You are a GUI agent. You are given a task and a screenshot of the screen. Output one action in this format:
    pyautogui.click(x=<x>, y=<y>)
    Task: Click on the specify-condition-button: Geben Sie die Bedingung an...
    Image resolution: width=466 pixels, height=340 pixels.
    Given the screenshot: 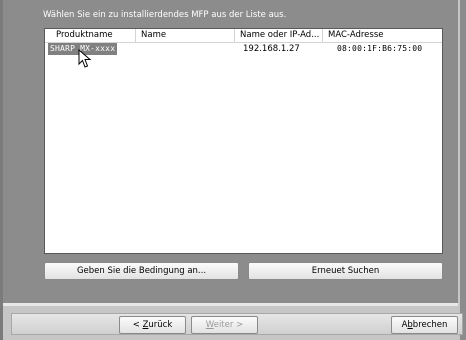 What is the action you would take?
    pyautogui.click(x=141, y=271)
    